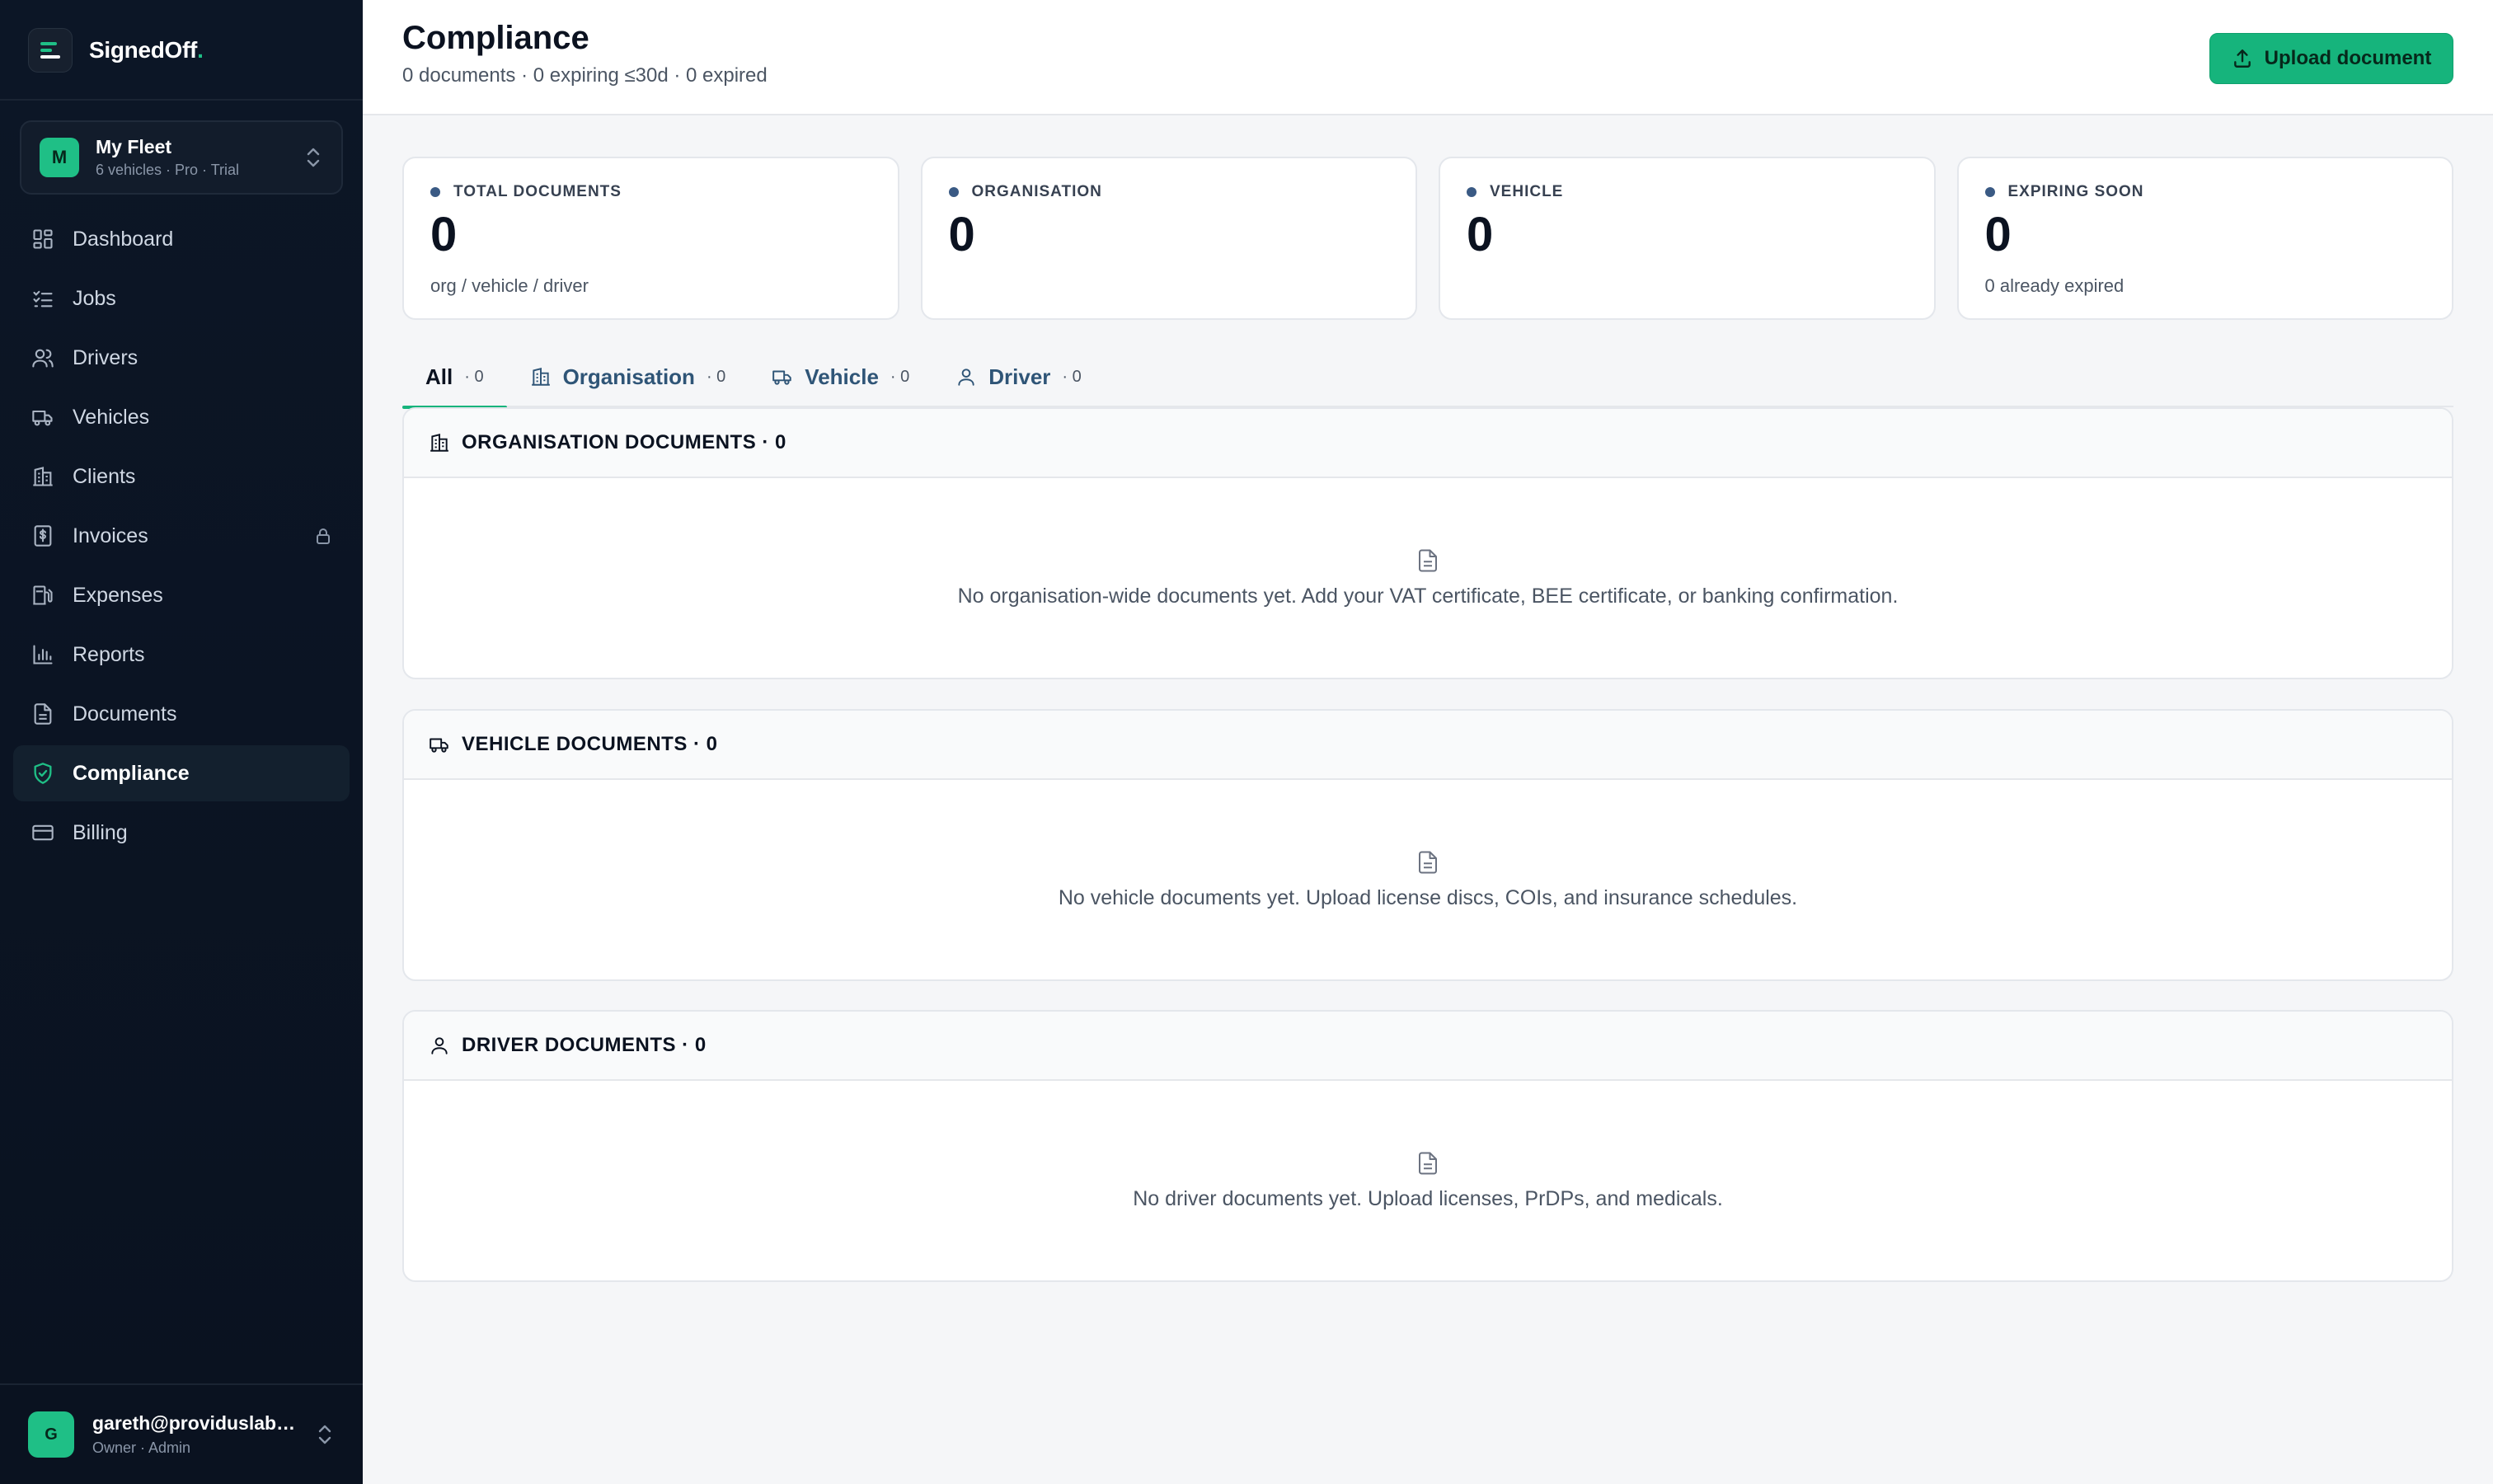 This screenshot has width=2493, height=1484. Describe the element at coordinates (94, 298) in the screenshot. I see `sidebar-item-label: Jobs` at that location.